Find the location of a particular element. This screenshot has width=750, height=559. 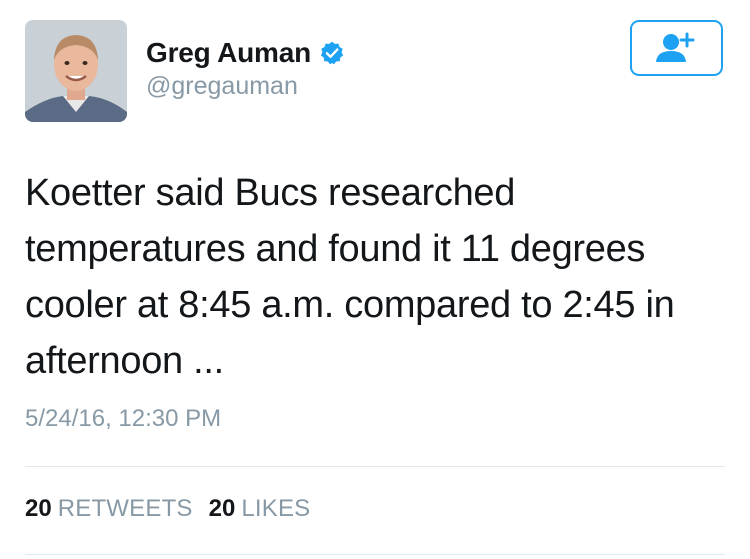

tweet-timestamp: 5/24/16, 12:30 PM is located at coordinates (123, 419).